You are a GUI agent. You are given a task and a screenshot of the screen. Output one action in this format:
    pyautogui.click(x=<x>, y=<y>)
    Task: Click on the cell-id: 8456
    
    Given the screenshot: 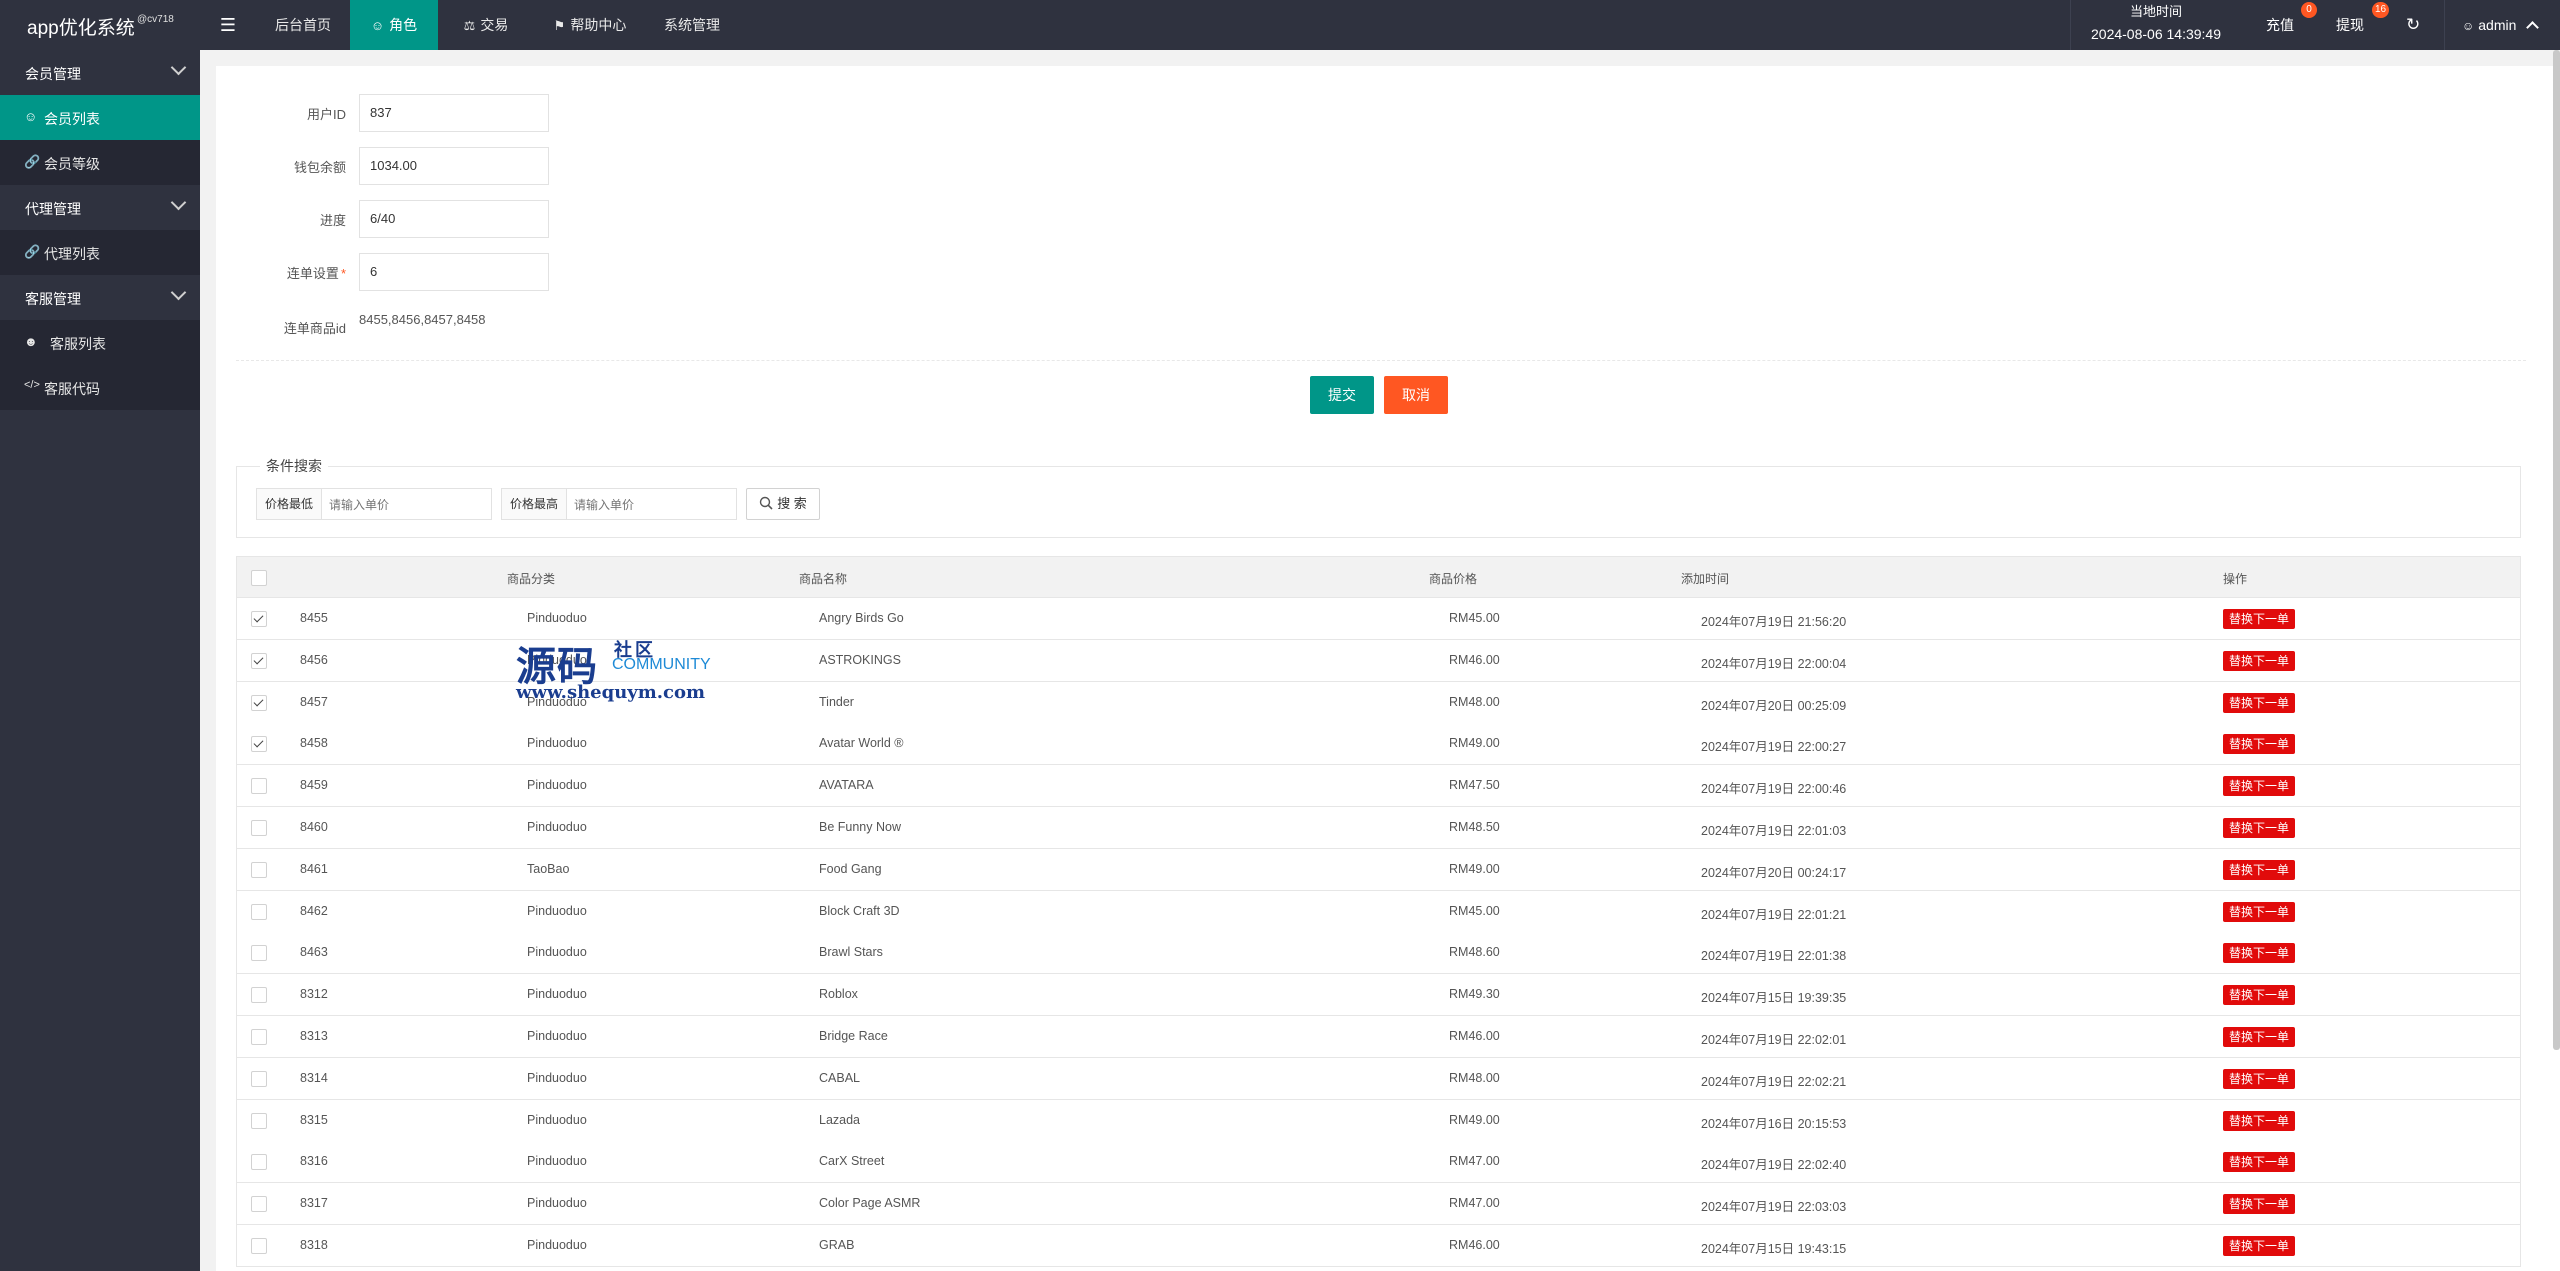 What is the action you would take?
    pyautogui.click(x=314, y=660)
    